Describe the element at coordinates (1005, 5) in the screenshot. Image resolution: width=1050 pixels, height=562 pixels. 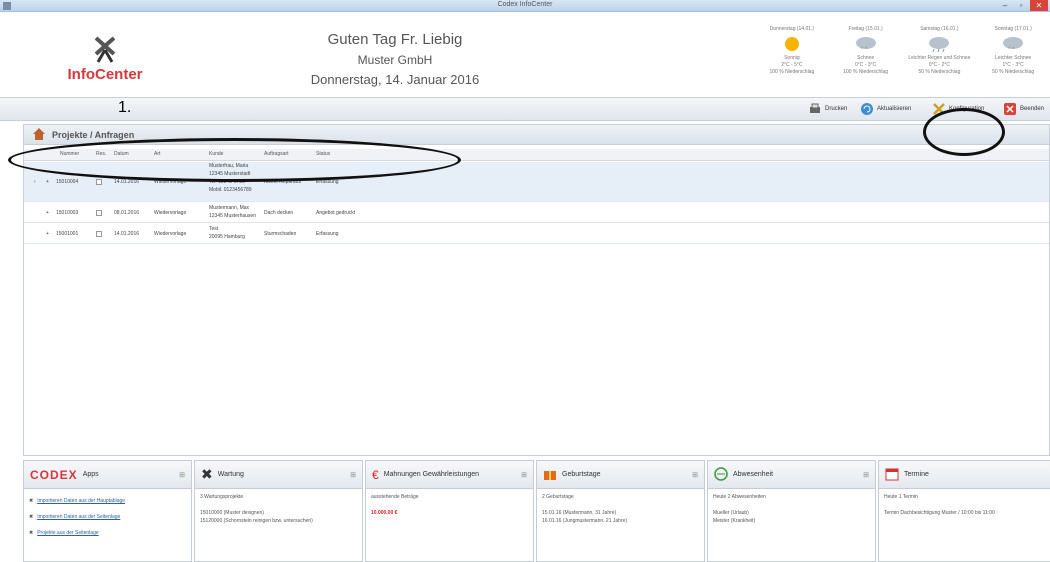
I see `minimize-icon: –` at that location.